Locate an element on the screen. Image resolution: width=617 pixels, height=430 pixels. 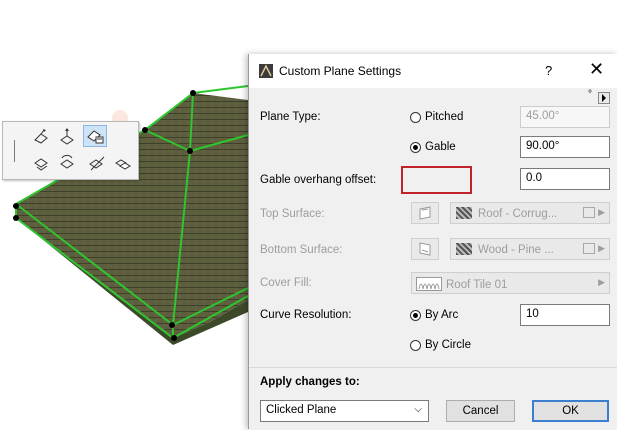
expand-arrow-button is located at coordinates (604, 98).